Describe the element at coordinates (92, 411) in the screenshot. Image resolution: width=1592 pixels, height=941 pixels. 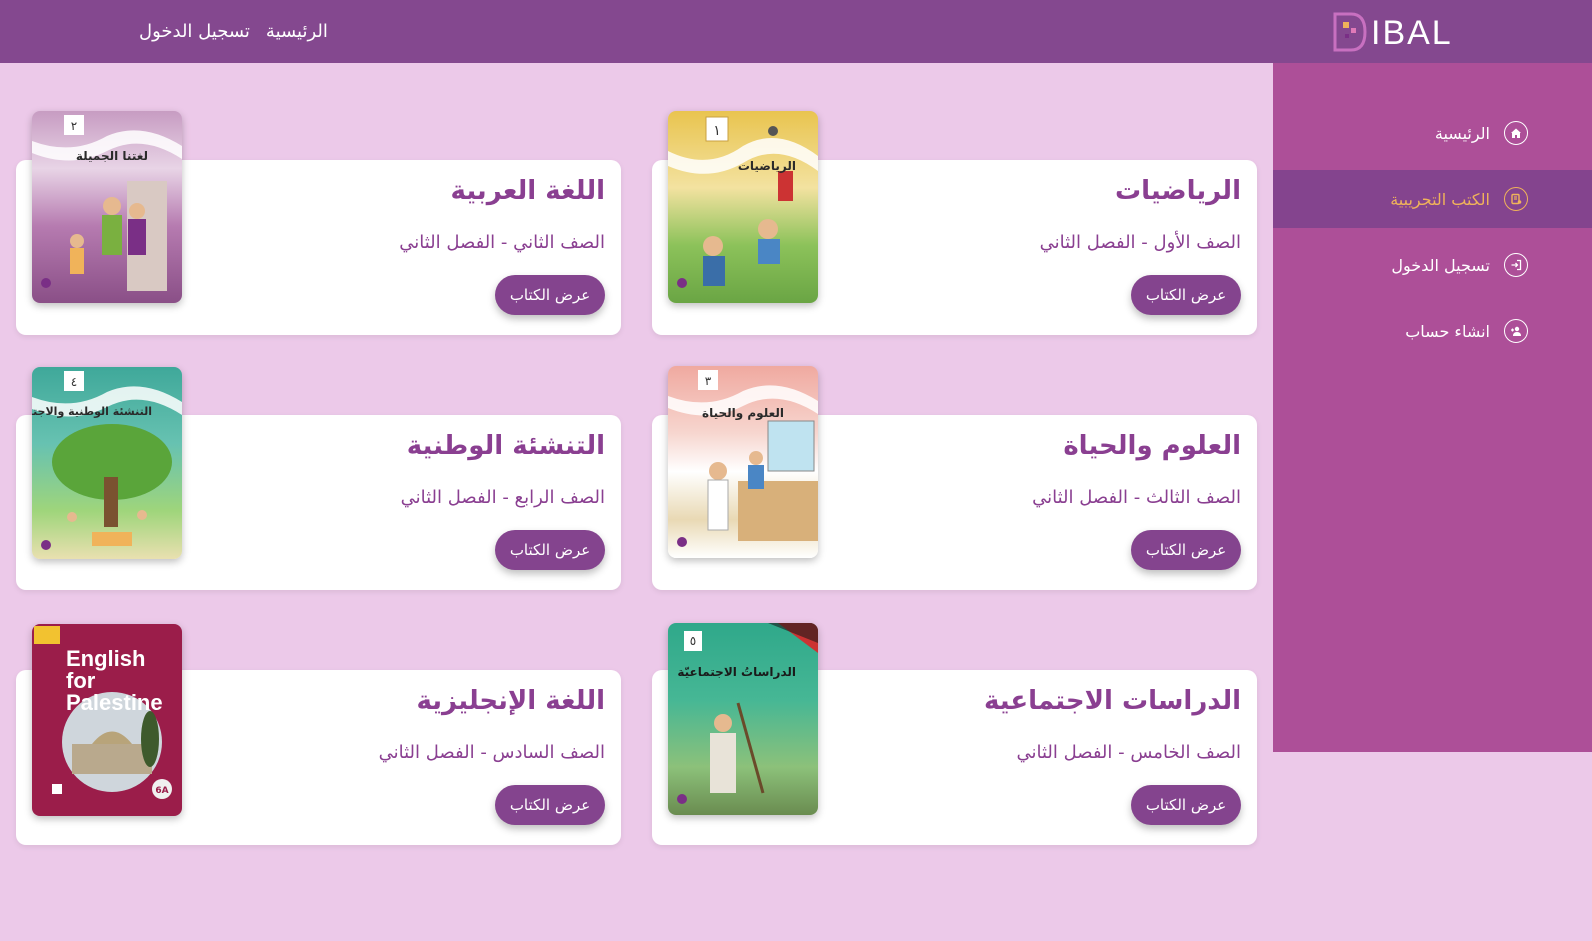
I see `cover-title-text: التنشئة الوطنية والاجتماعية` at that location.